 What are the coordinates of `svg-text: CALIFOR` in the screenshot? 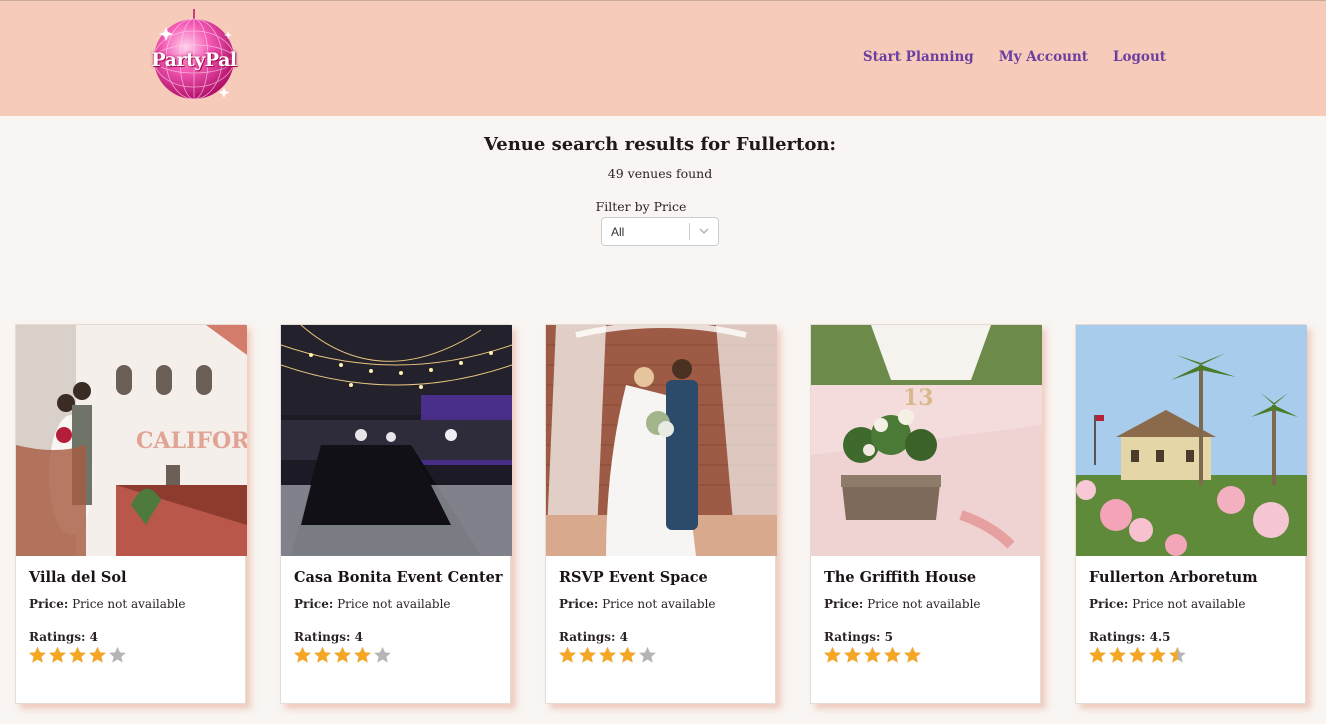 It's located at (191, 441).